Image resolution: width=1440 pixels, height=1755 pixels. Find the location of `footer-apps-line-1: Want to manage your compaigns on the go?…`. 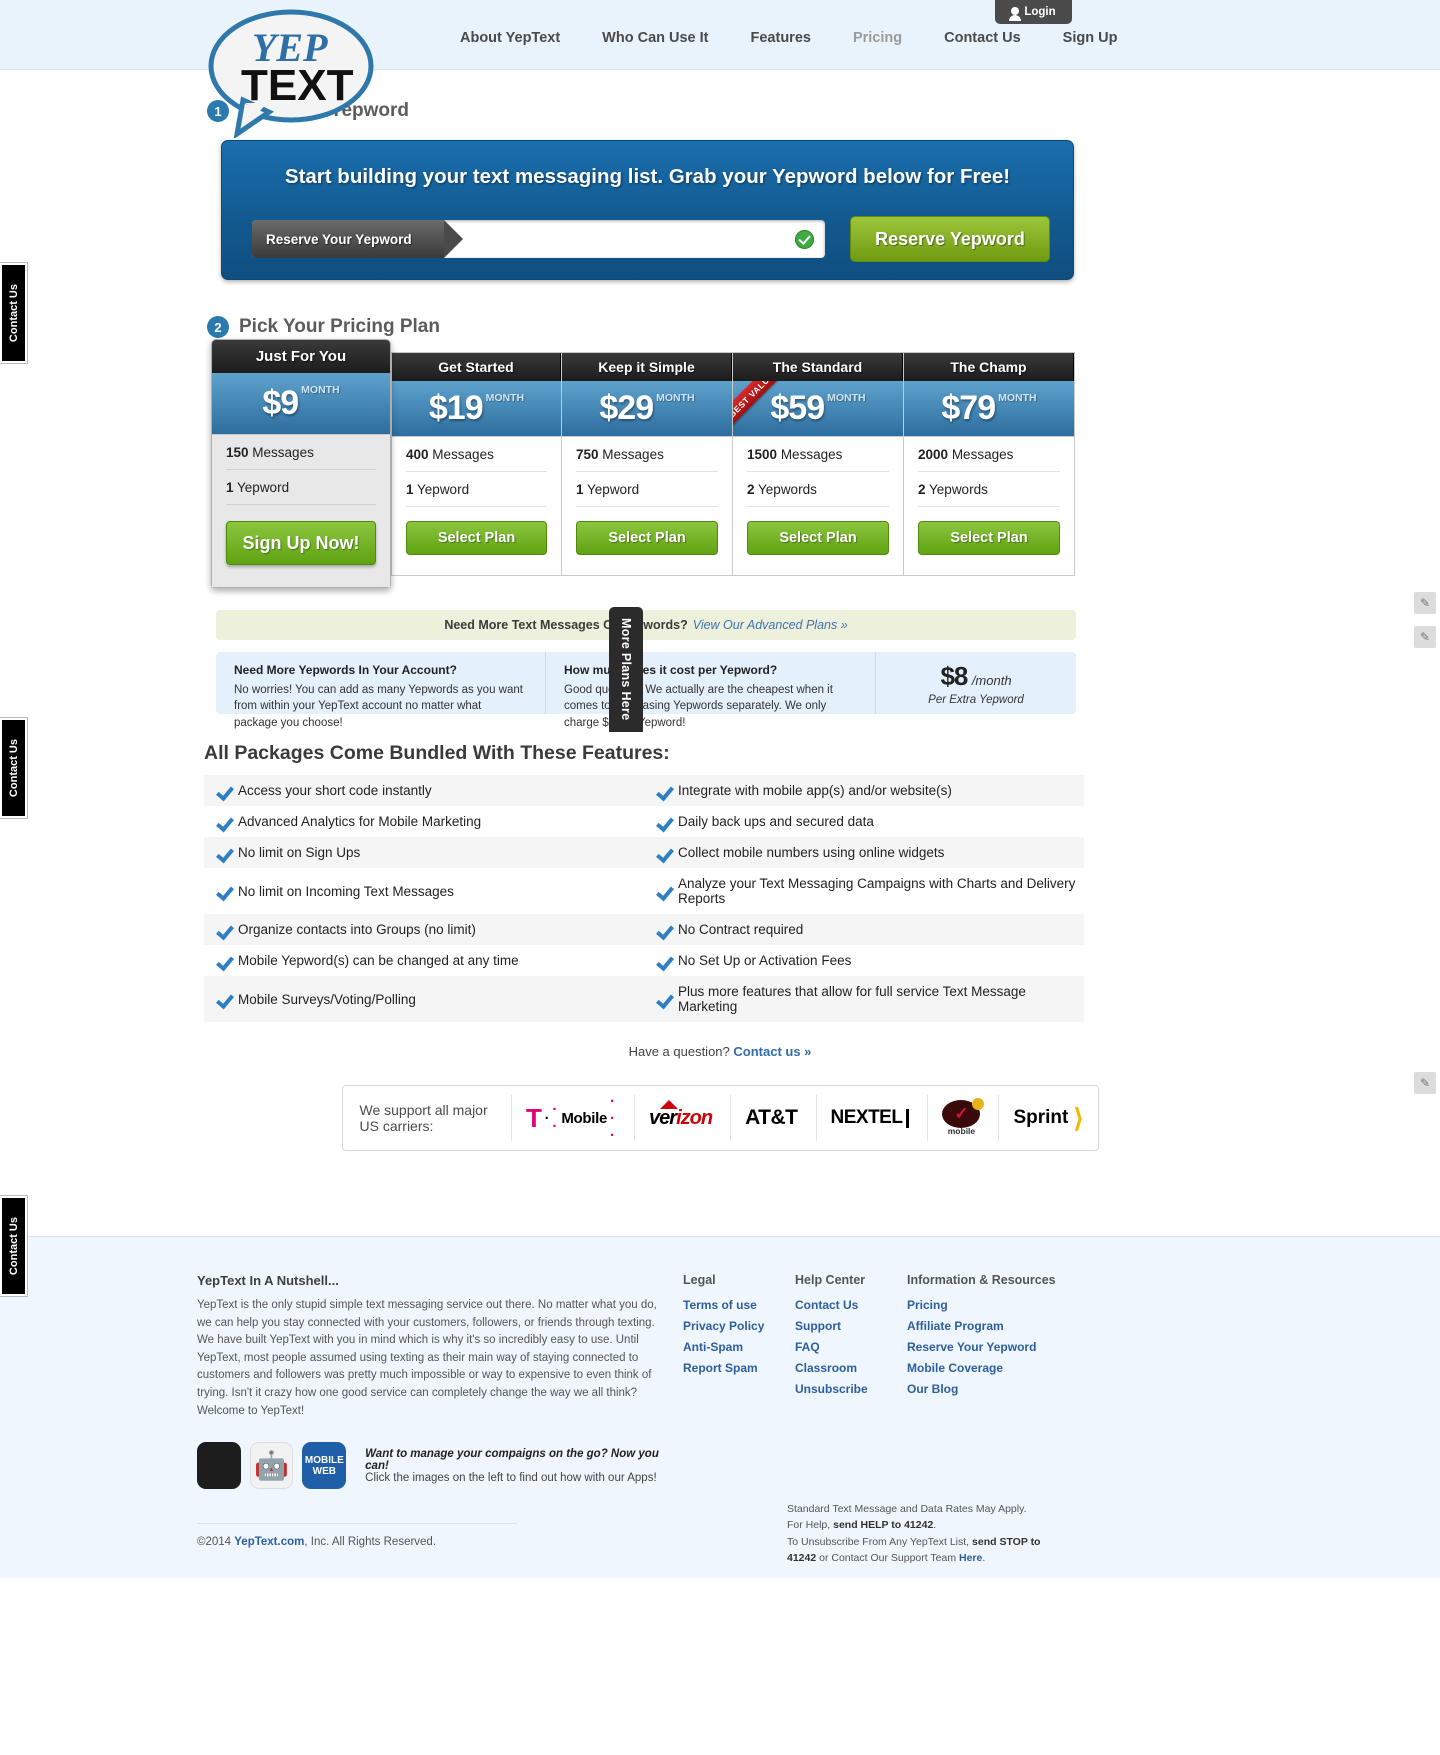

footer-apps-line-1: Want to manage your compaigns on the go?… is located at coordinates (512, 1459).